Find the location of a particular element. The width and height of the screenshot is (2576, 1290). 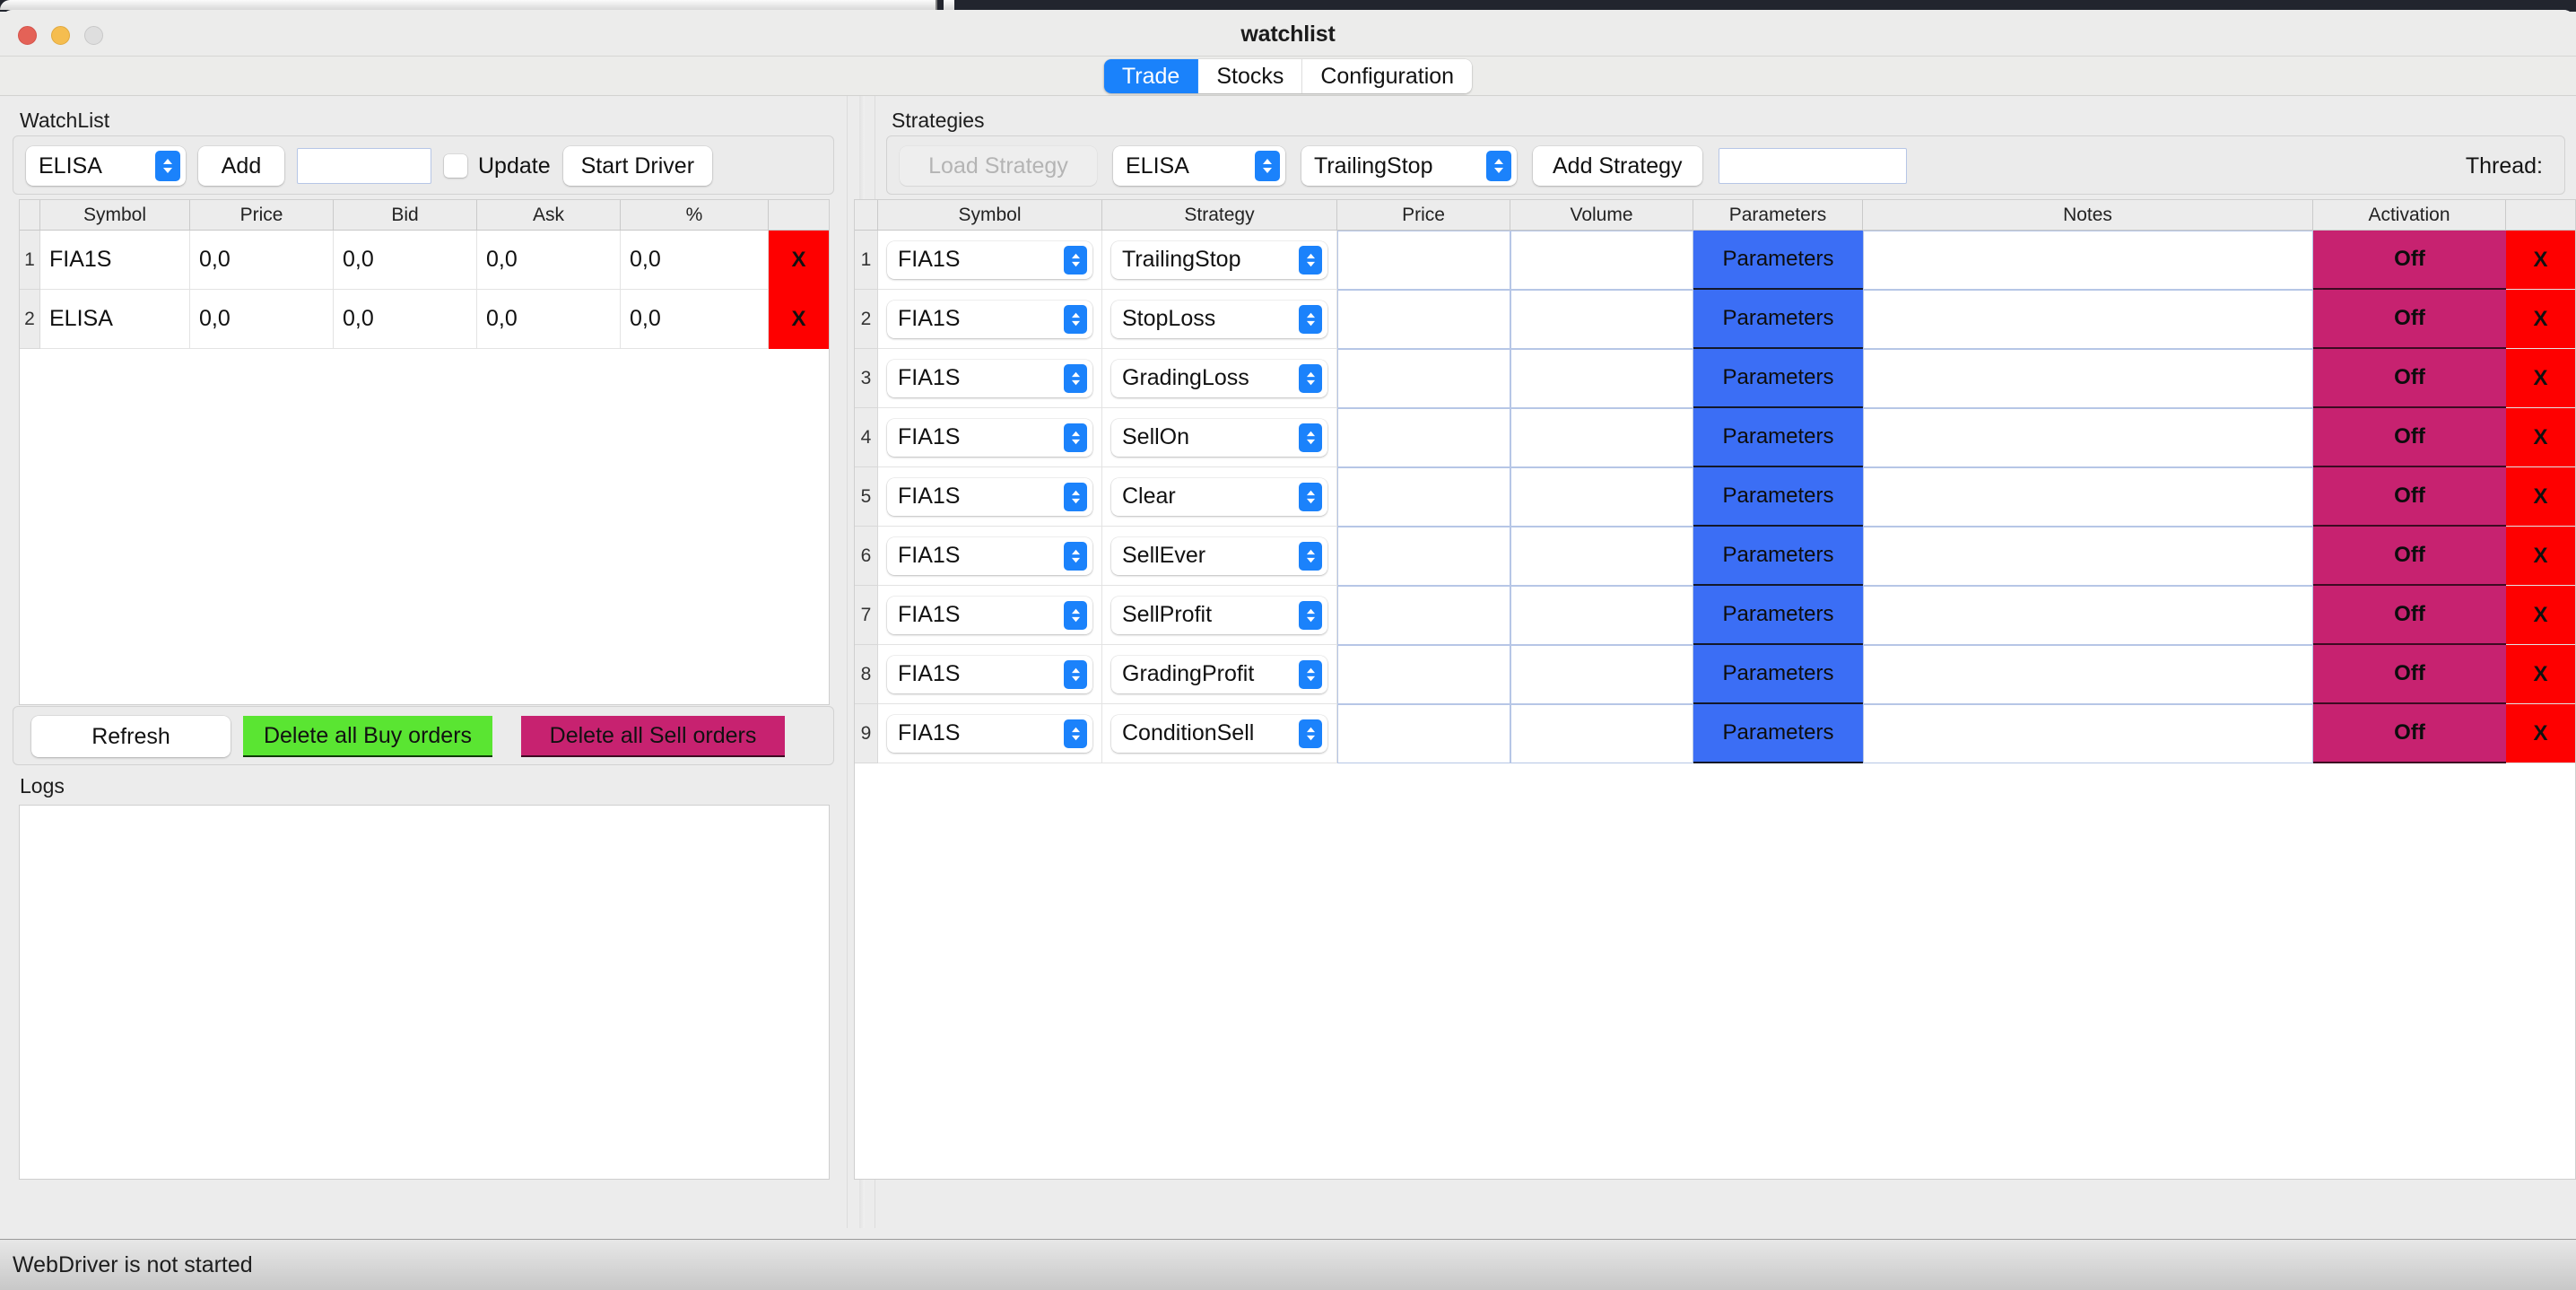

logs-textarea is located at coordinates (424, 992).